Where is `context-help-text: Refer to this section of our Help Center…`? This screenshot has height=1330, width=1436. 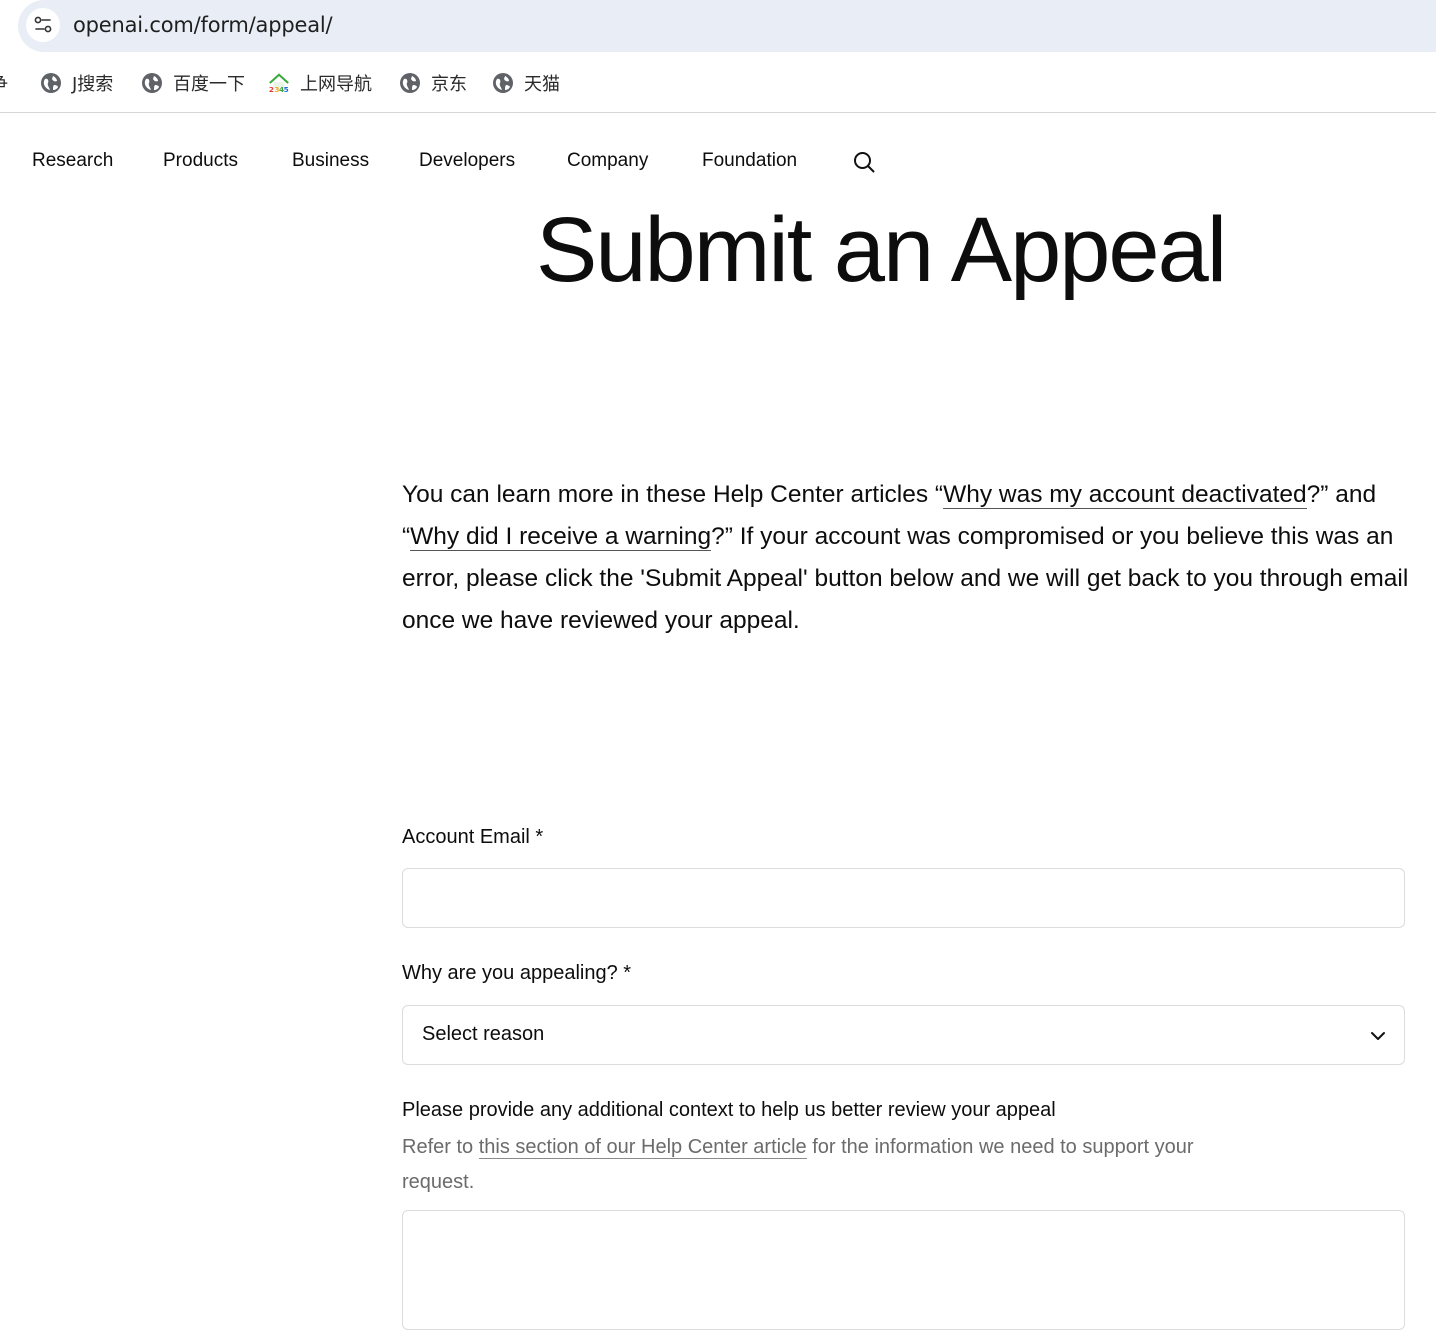
context-help-text: Refer to this section of our Help Center… is located at coordinates (822, 1165).